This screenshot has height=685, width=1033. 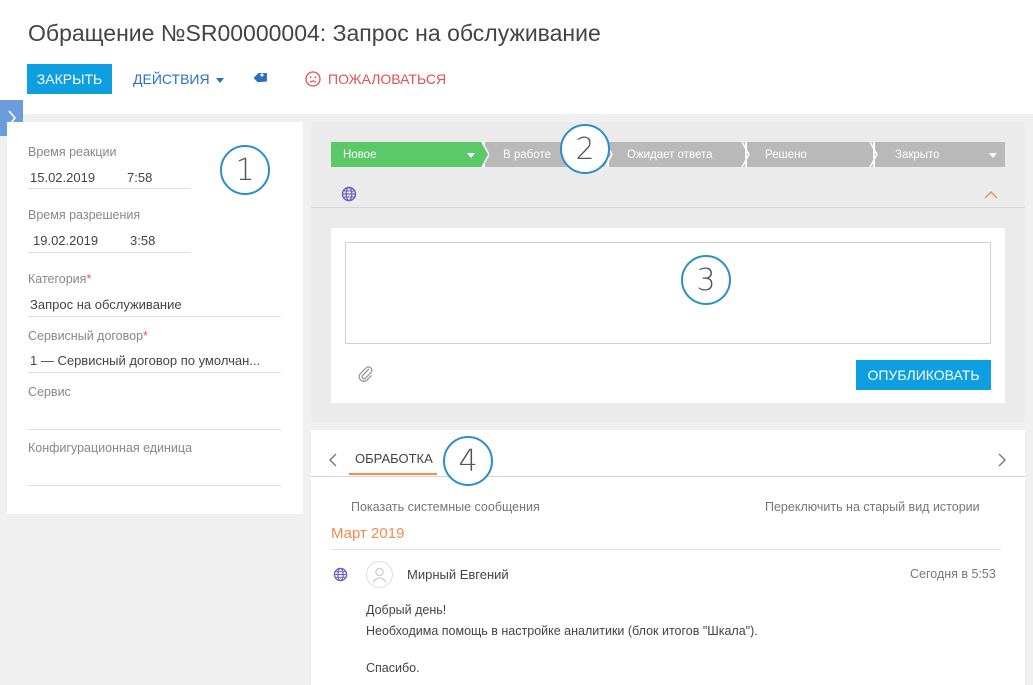 I want to click on stage-label: Решено, so click(x=786, y=154).